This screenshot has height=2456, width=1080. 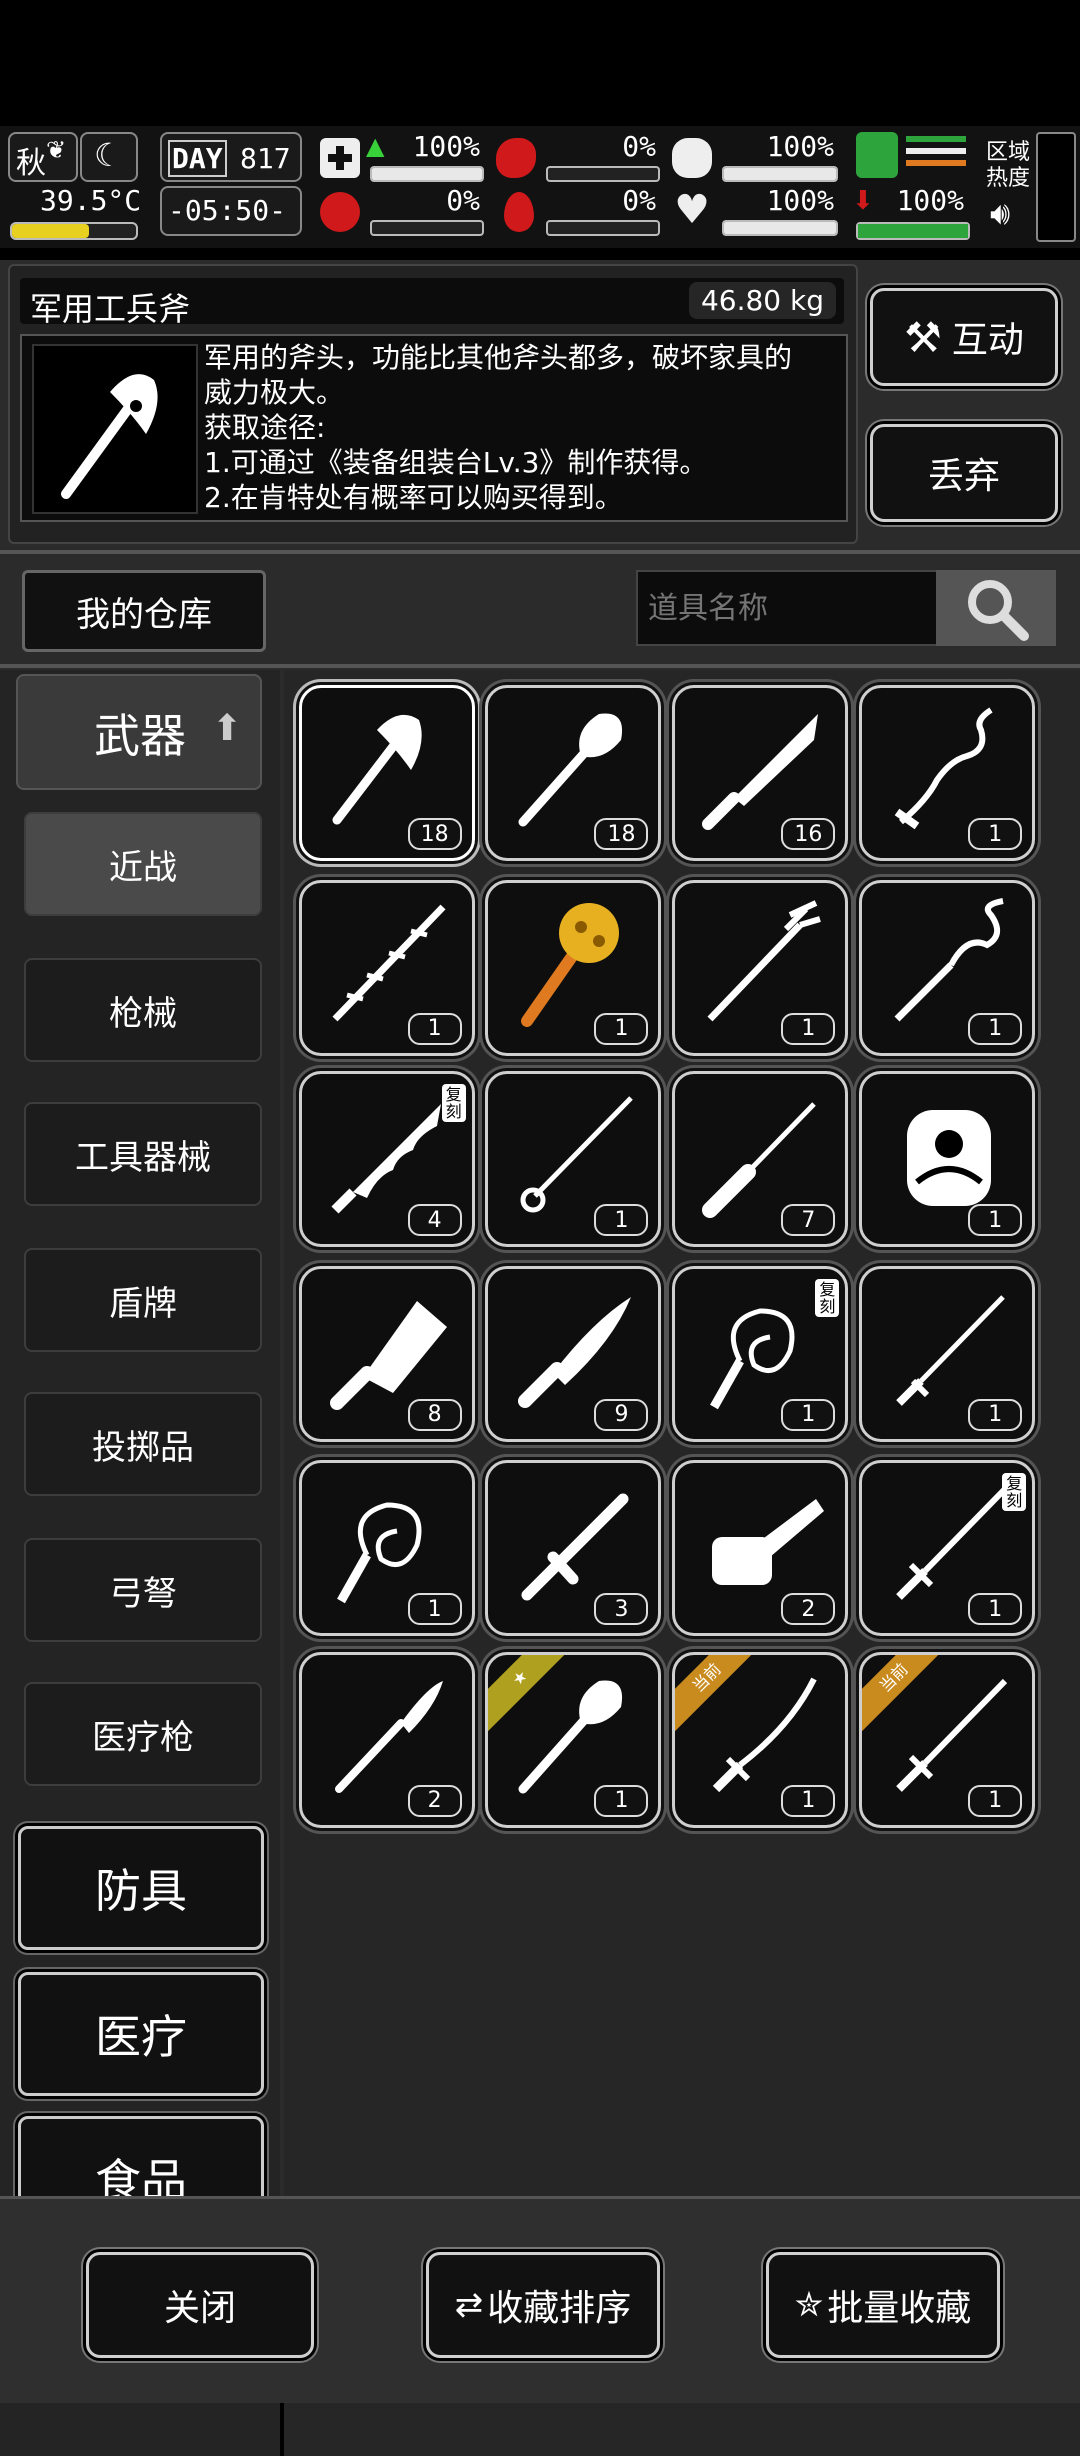 What do you see at coordinates (200, 2305) in the screenshot?
I see `close-button: 关闭` at bounding box center [200, 2305].